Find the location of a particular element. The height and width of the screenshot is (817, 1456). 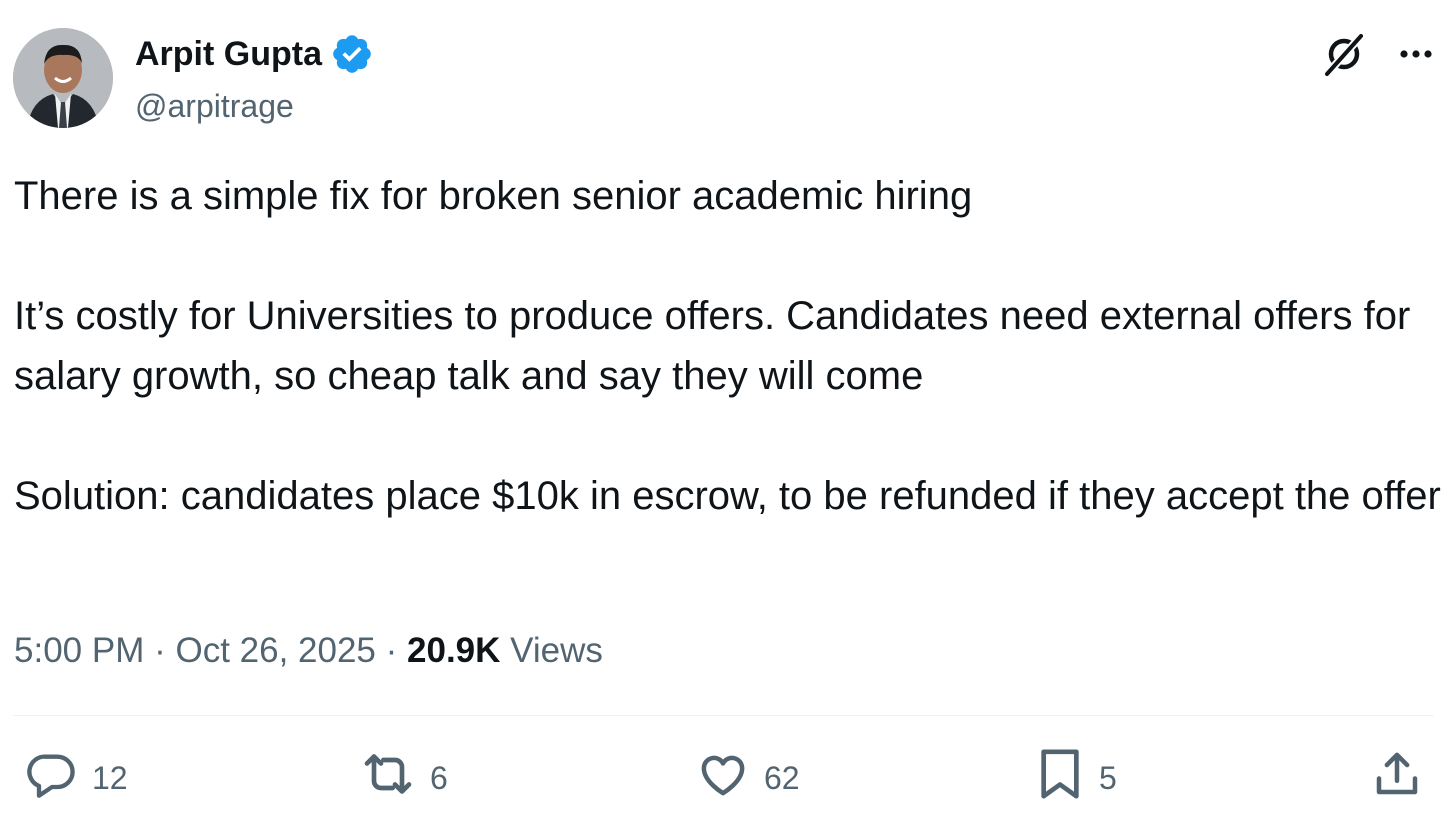

tweet-meta: 5:00 PM · Oct 26, 2025 · 20.9K Views is located at coordinates (308, 651).